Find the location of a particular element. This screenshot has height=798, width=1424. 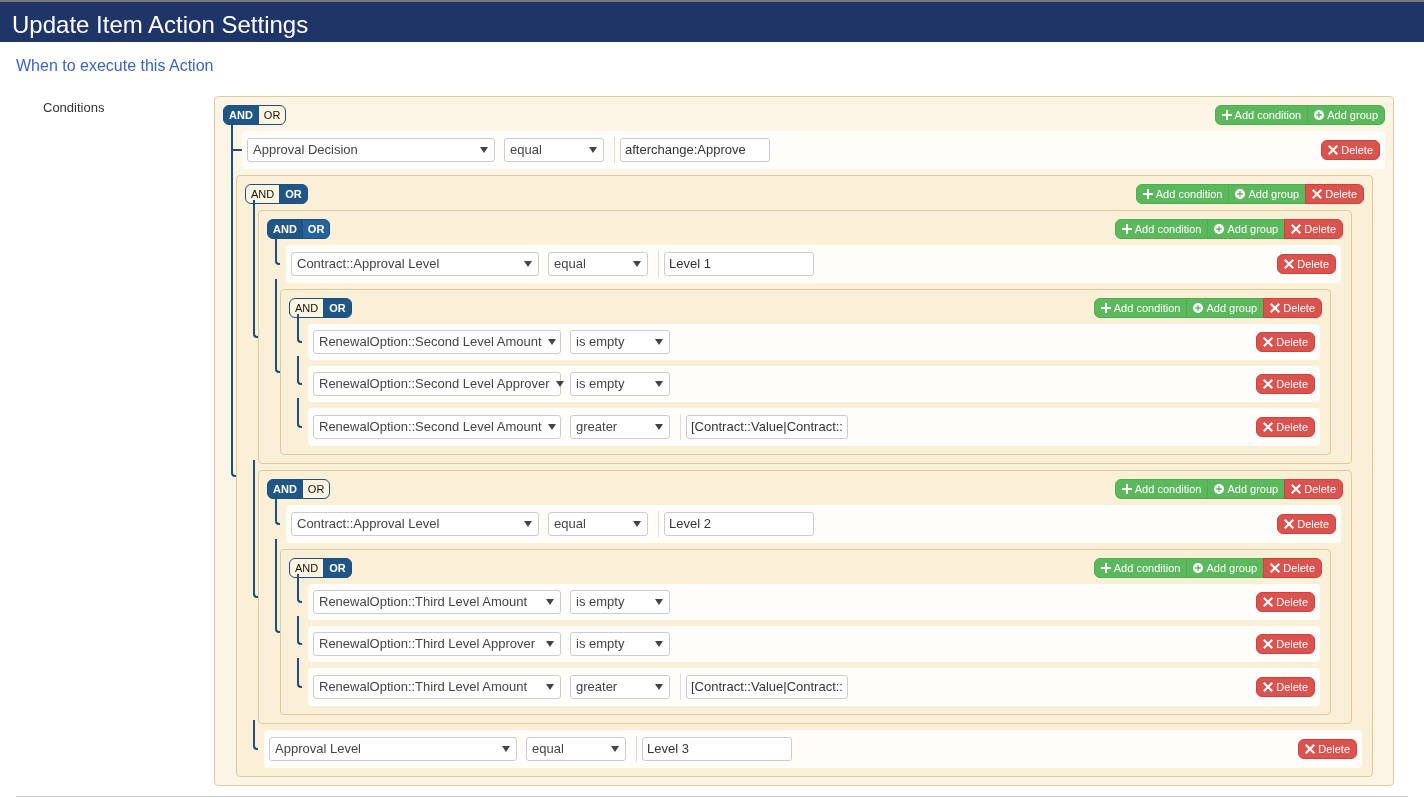

field-select: RenewalOption::Second Level Approver is located at coordinates (437, 384).